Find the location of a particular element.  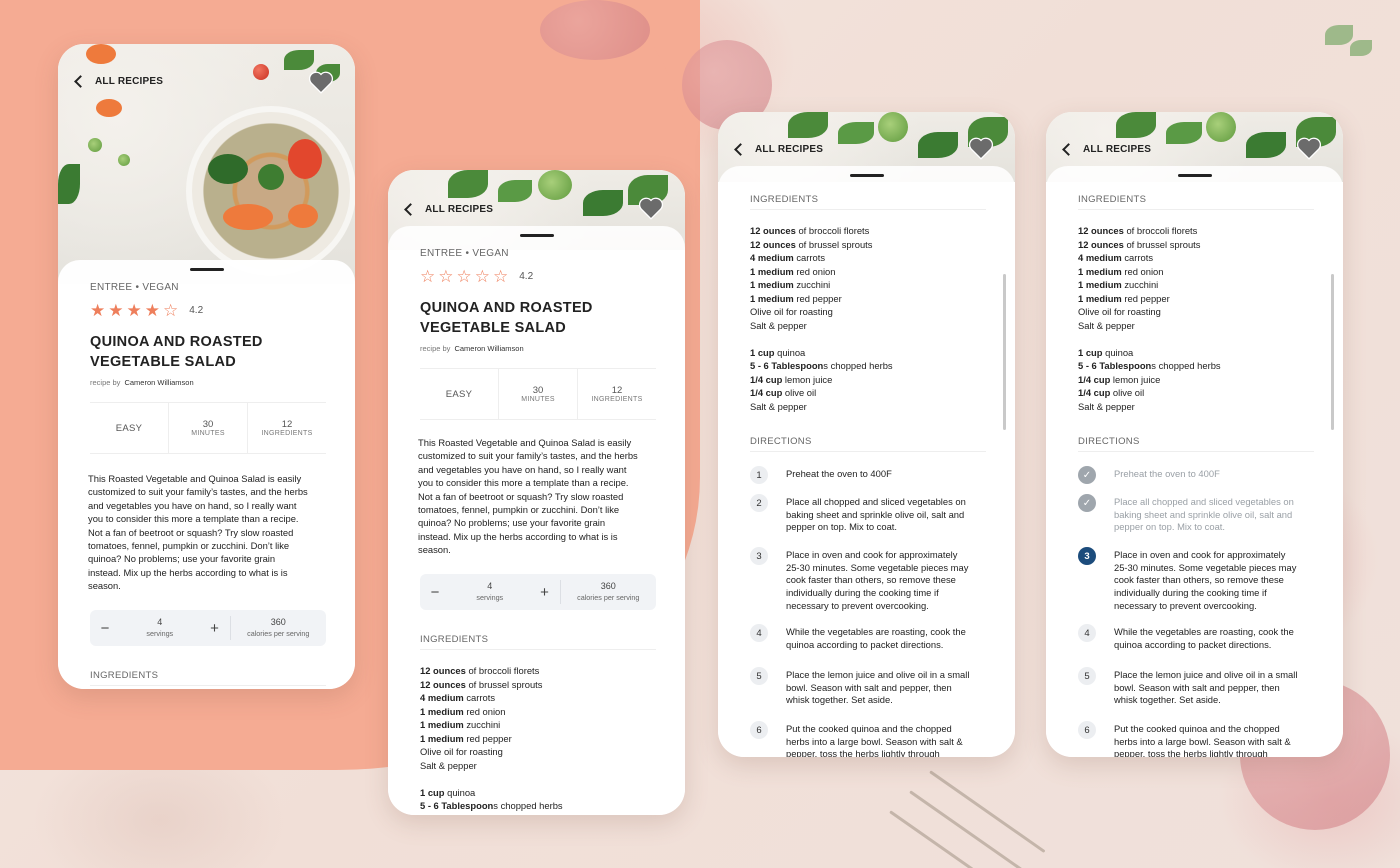

step-number-badge: 1 is located at coordinates (759, 475).